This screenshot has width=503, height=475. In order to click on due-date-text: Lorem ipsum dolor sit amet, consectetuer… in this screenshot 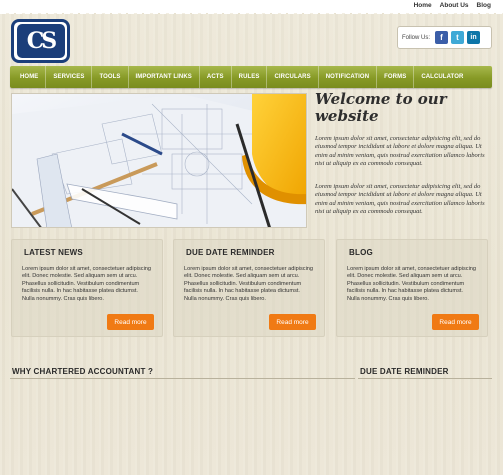, I will do `click(249, 284)`.